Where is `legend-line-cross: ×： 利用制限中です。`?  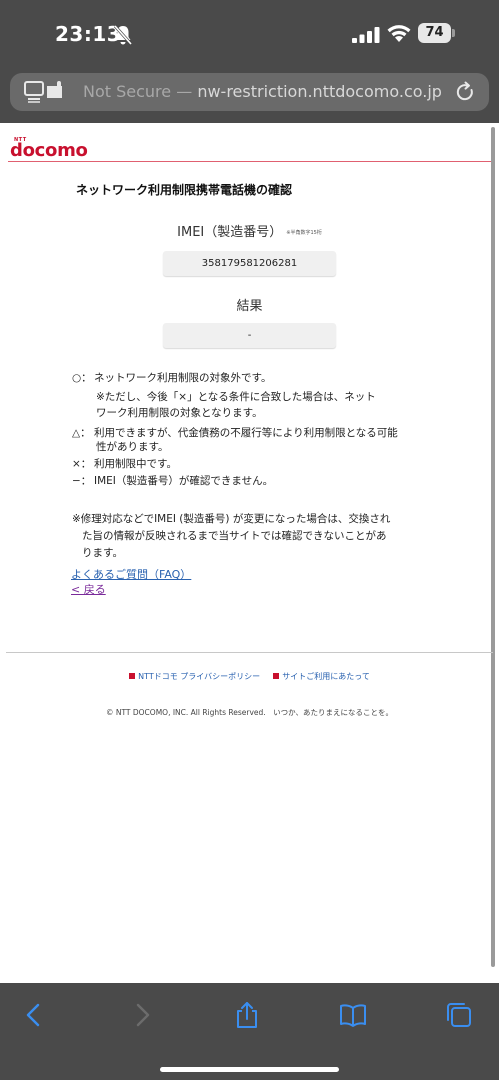 legend-line-cross: ×： 利用制限中です。 is located at coordinates (124, 464).